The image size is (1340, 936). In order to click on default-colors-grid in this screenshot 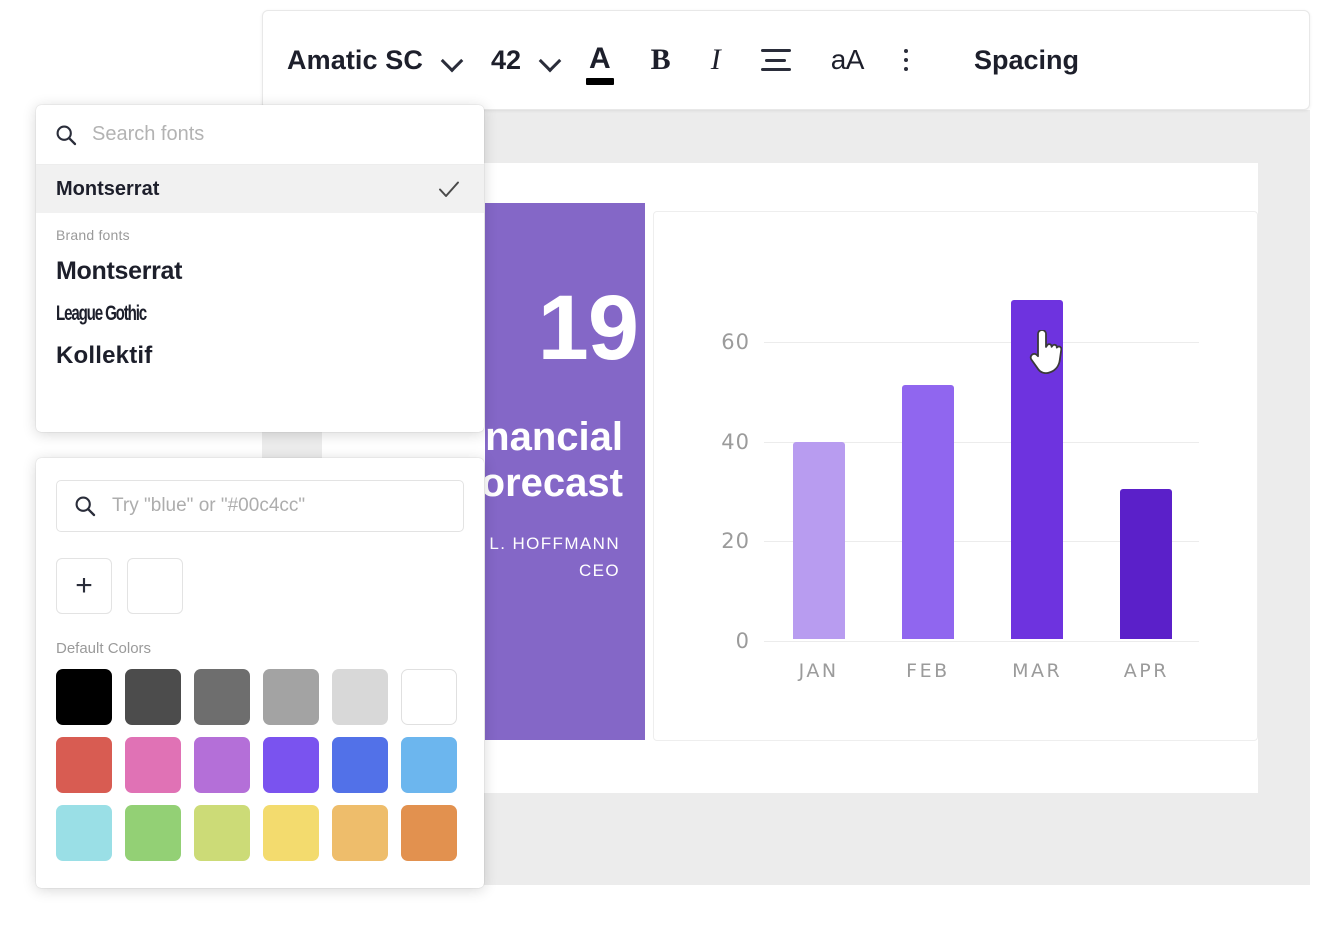, I will do `click(260, 765)`.